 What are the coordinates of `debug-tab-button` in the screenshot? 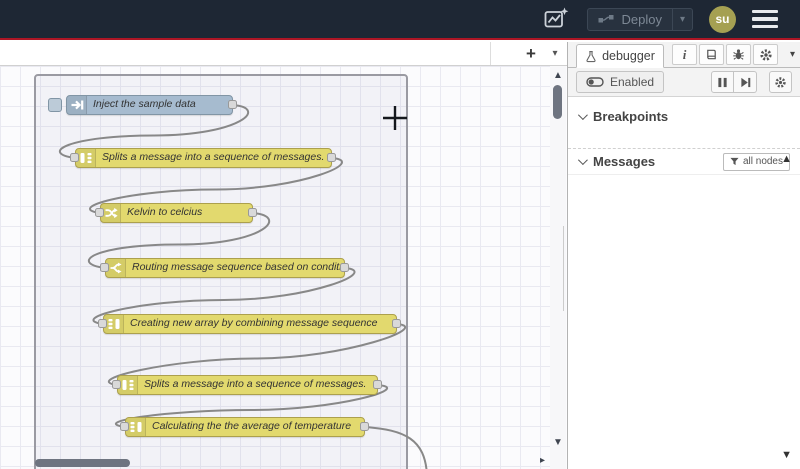 It's located at (738, 54).